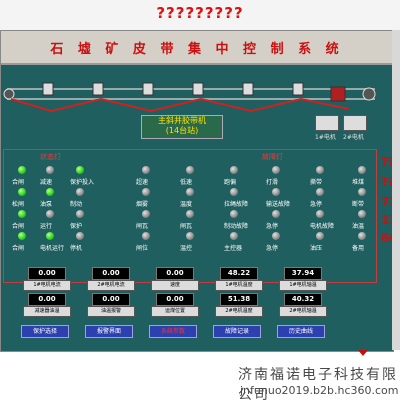  Describe the element at coordinates (173, 331) in the screenshot. I see `nav-button: 系统参数` at that location.